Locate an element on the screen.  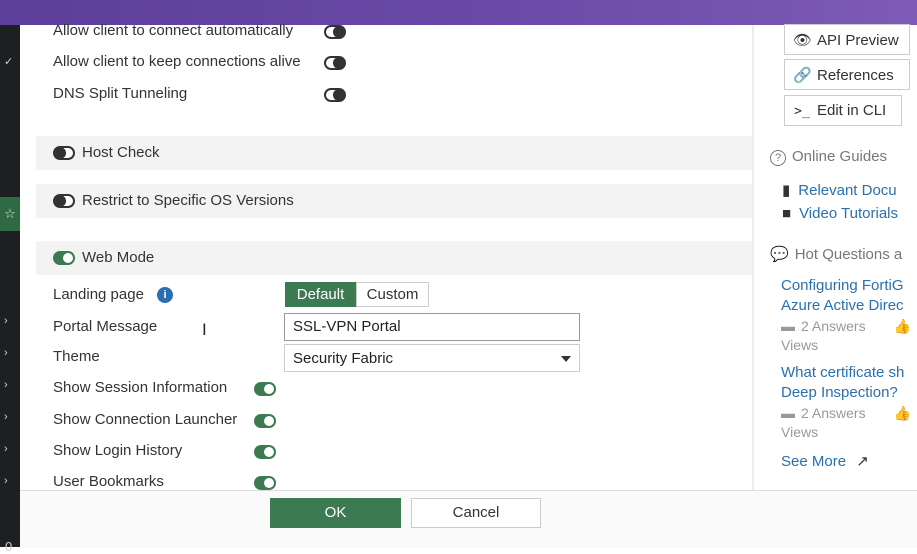
landing-custom-button: Custom is located at coordinates (392, 294).